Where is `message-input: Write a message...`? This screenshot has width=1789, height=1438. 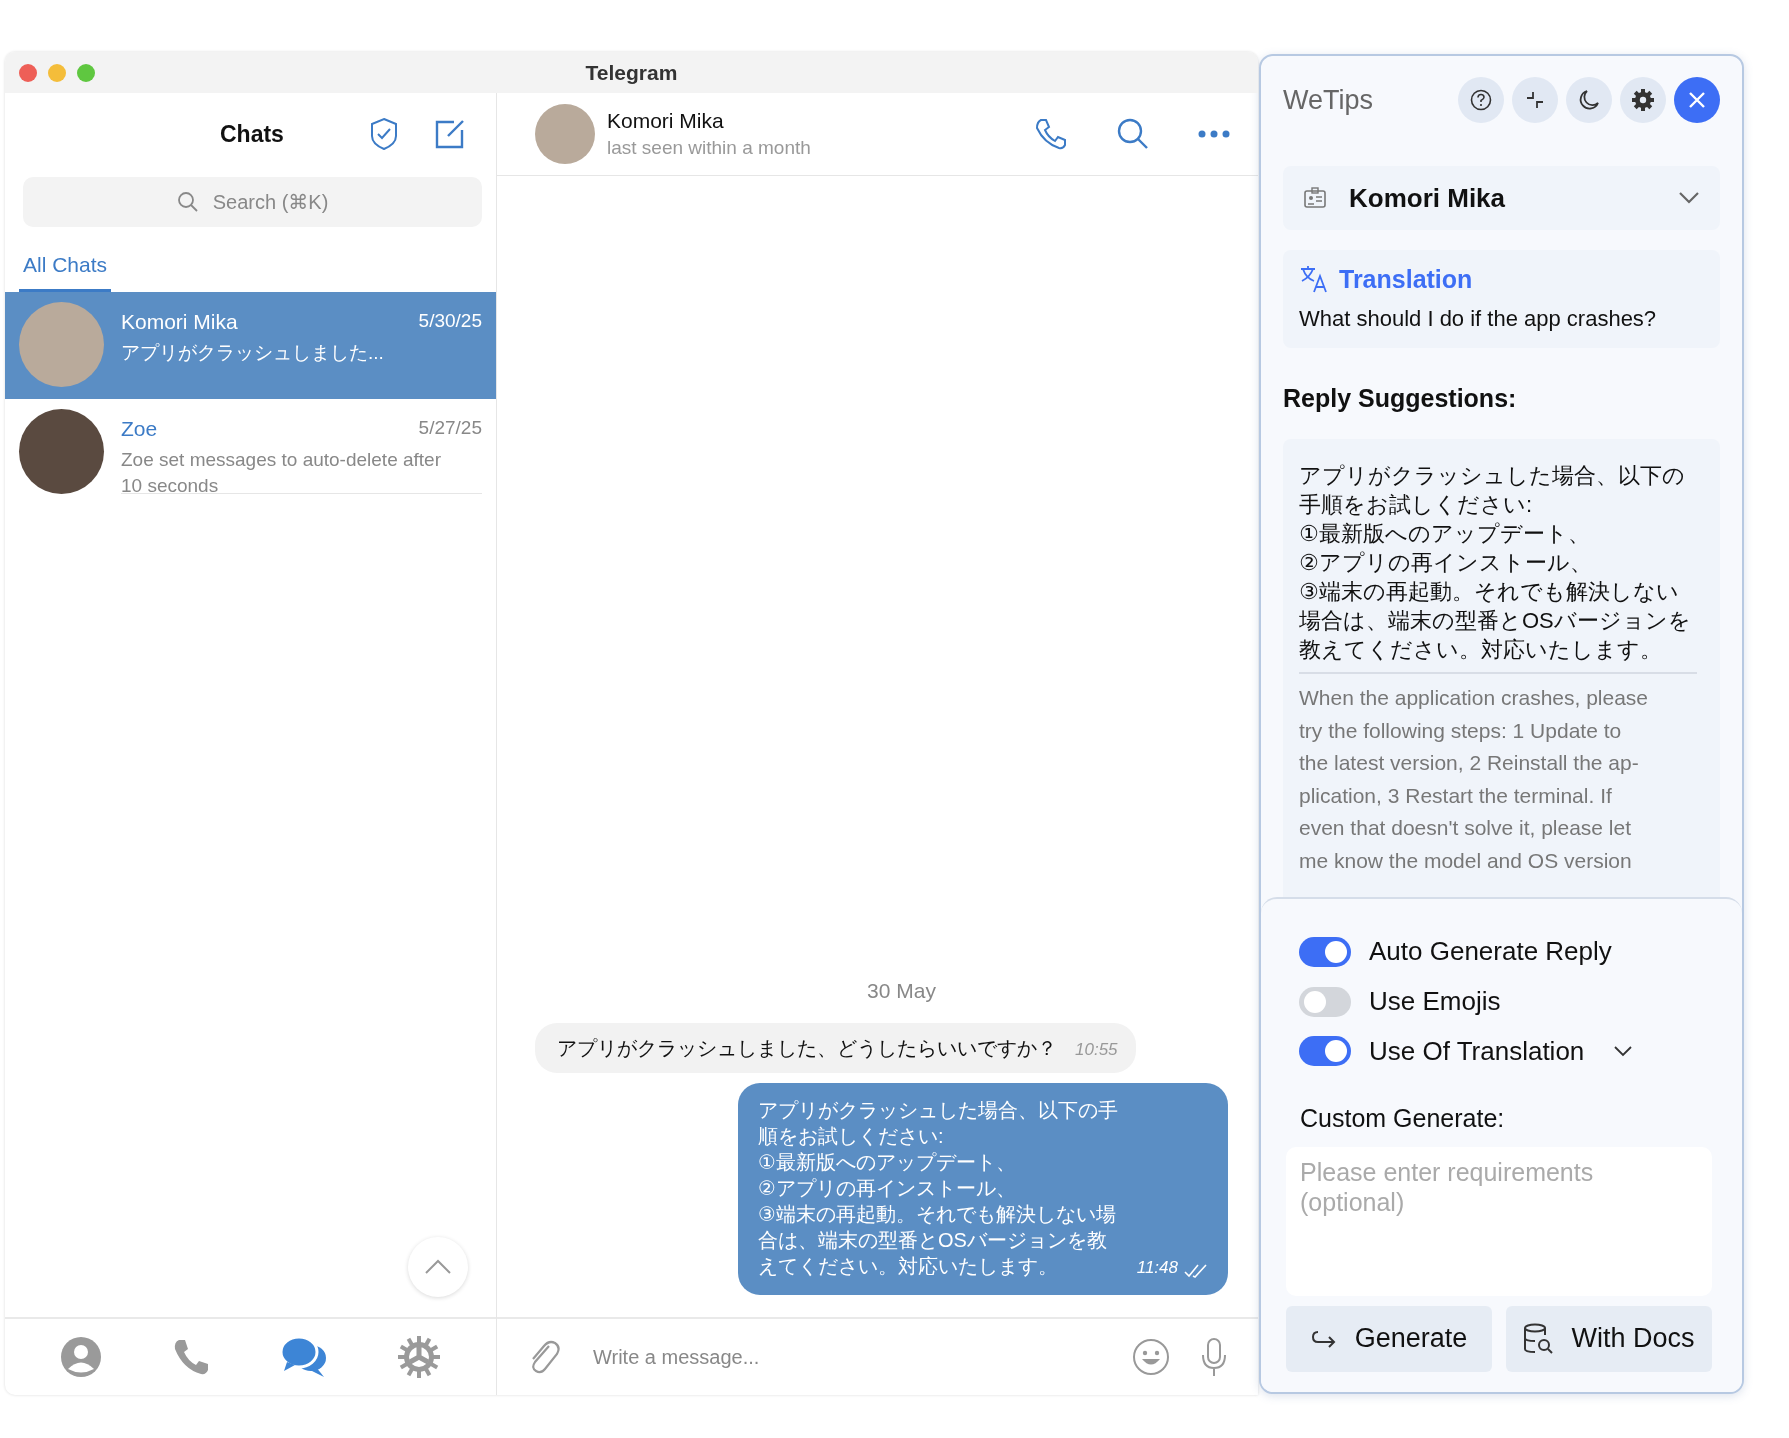 message-input: Write a message... is located at coordinates (846, 1357).